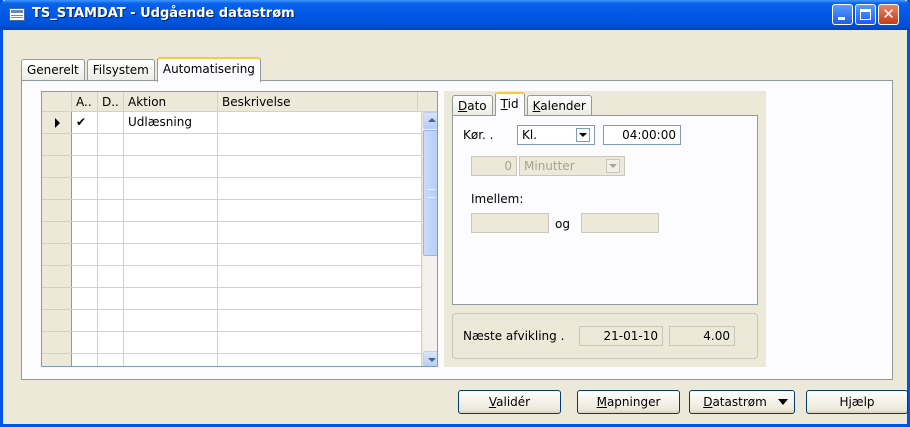  What do you see at coordinates (85, 122) in the screenshot?
I see `active-checkbox: ✔` at bounding box center [85, 122].